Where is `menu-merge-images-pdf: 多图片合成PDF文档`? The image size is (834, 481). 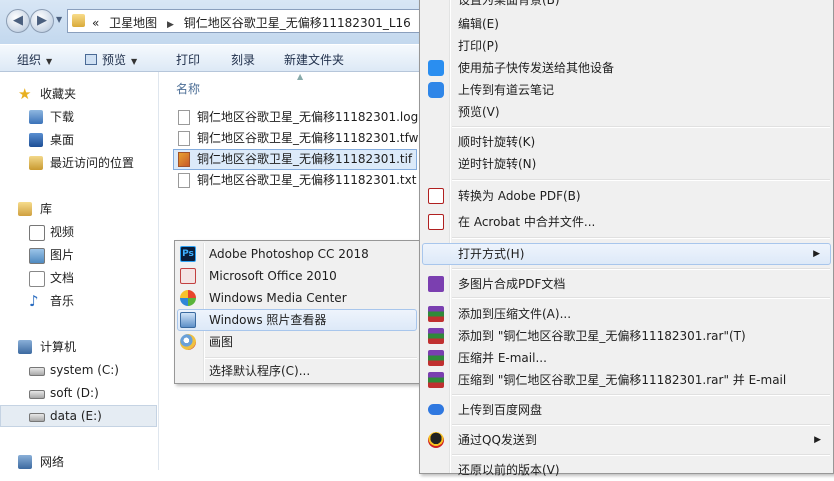 menu-merge-images-pdf: 多图片合成PDF文档 is located at coordinates (626, 284).